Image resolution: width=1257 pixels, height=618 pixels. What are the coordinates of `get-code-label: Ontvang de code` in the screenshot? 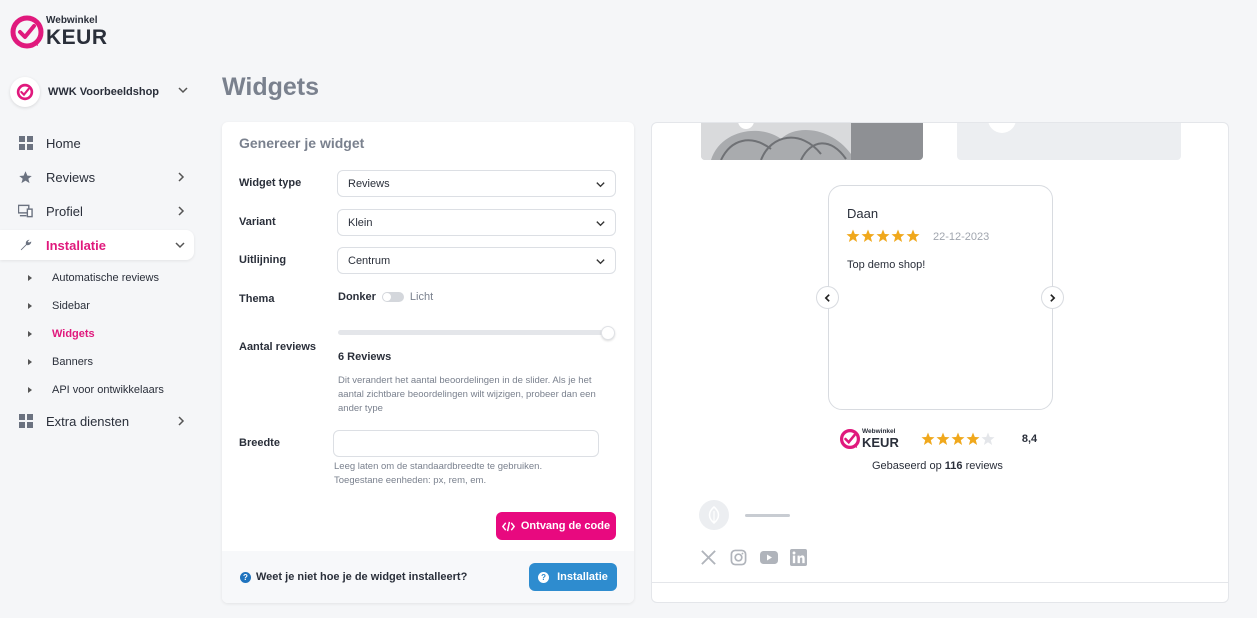 It's located at (565, 526).